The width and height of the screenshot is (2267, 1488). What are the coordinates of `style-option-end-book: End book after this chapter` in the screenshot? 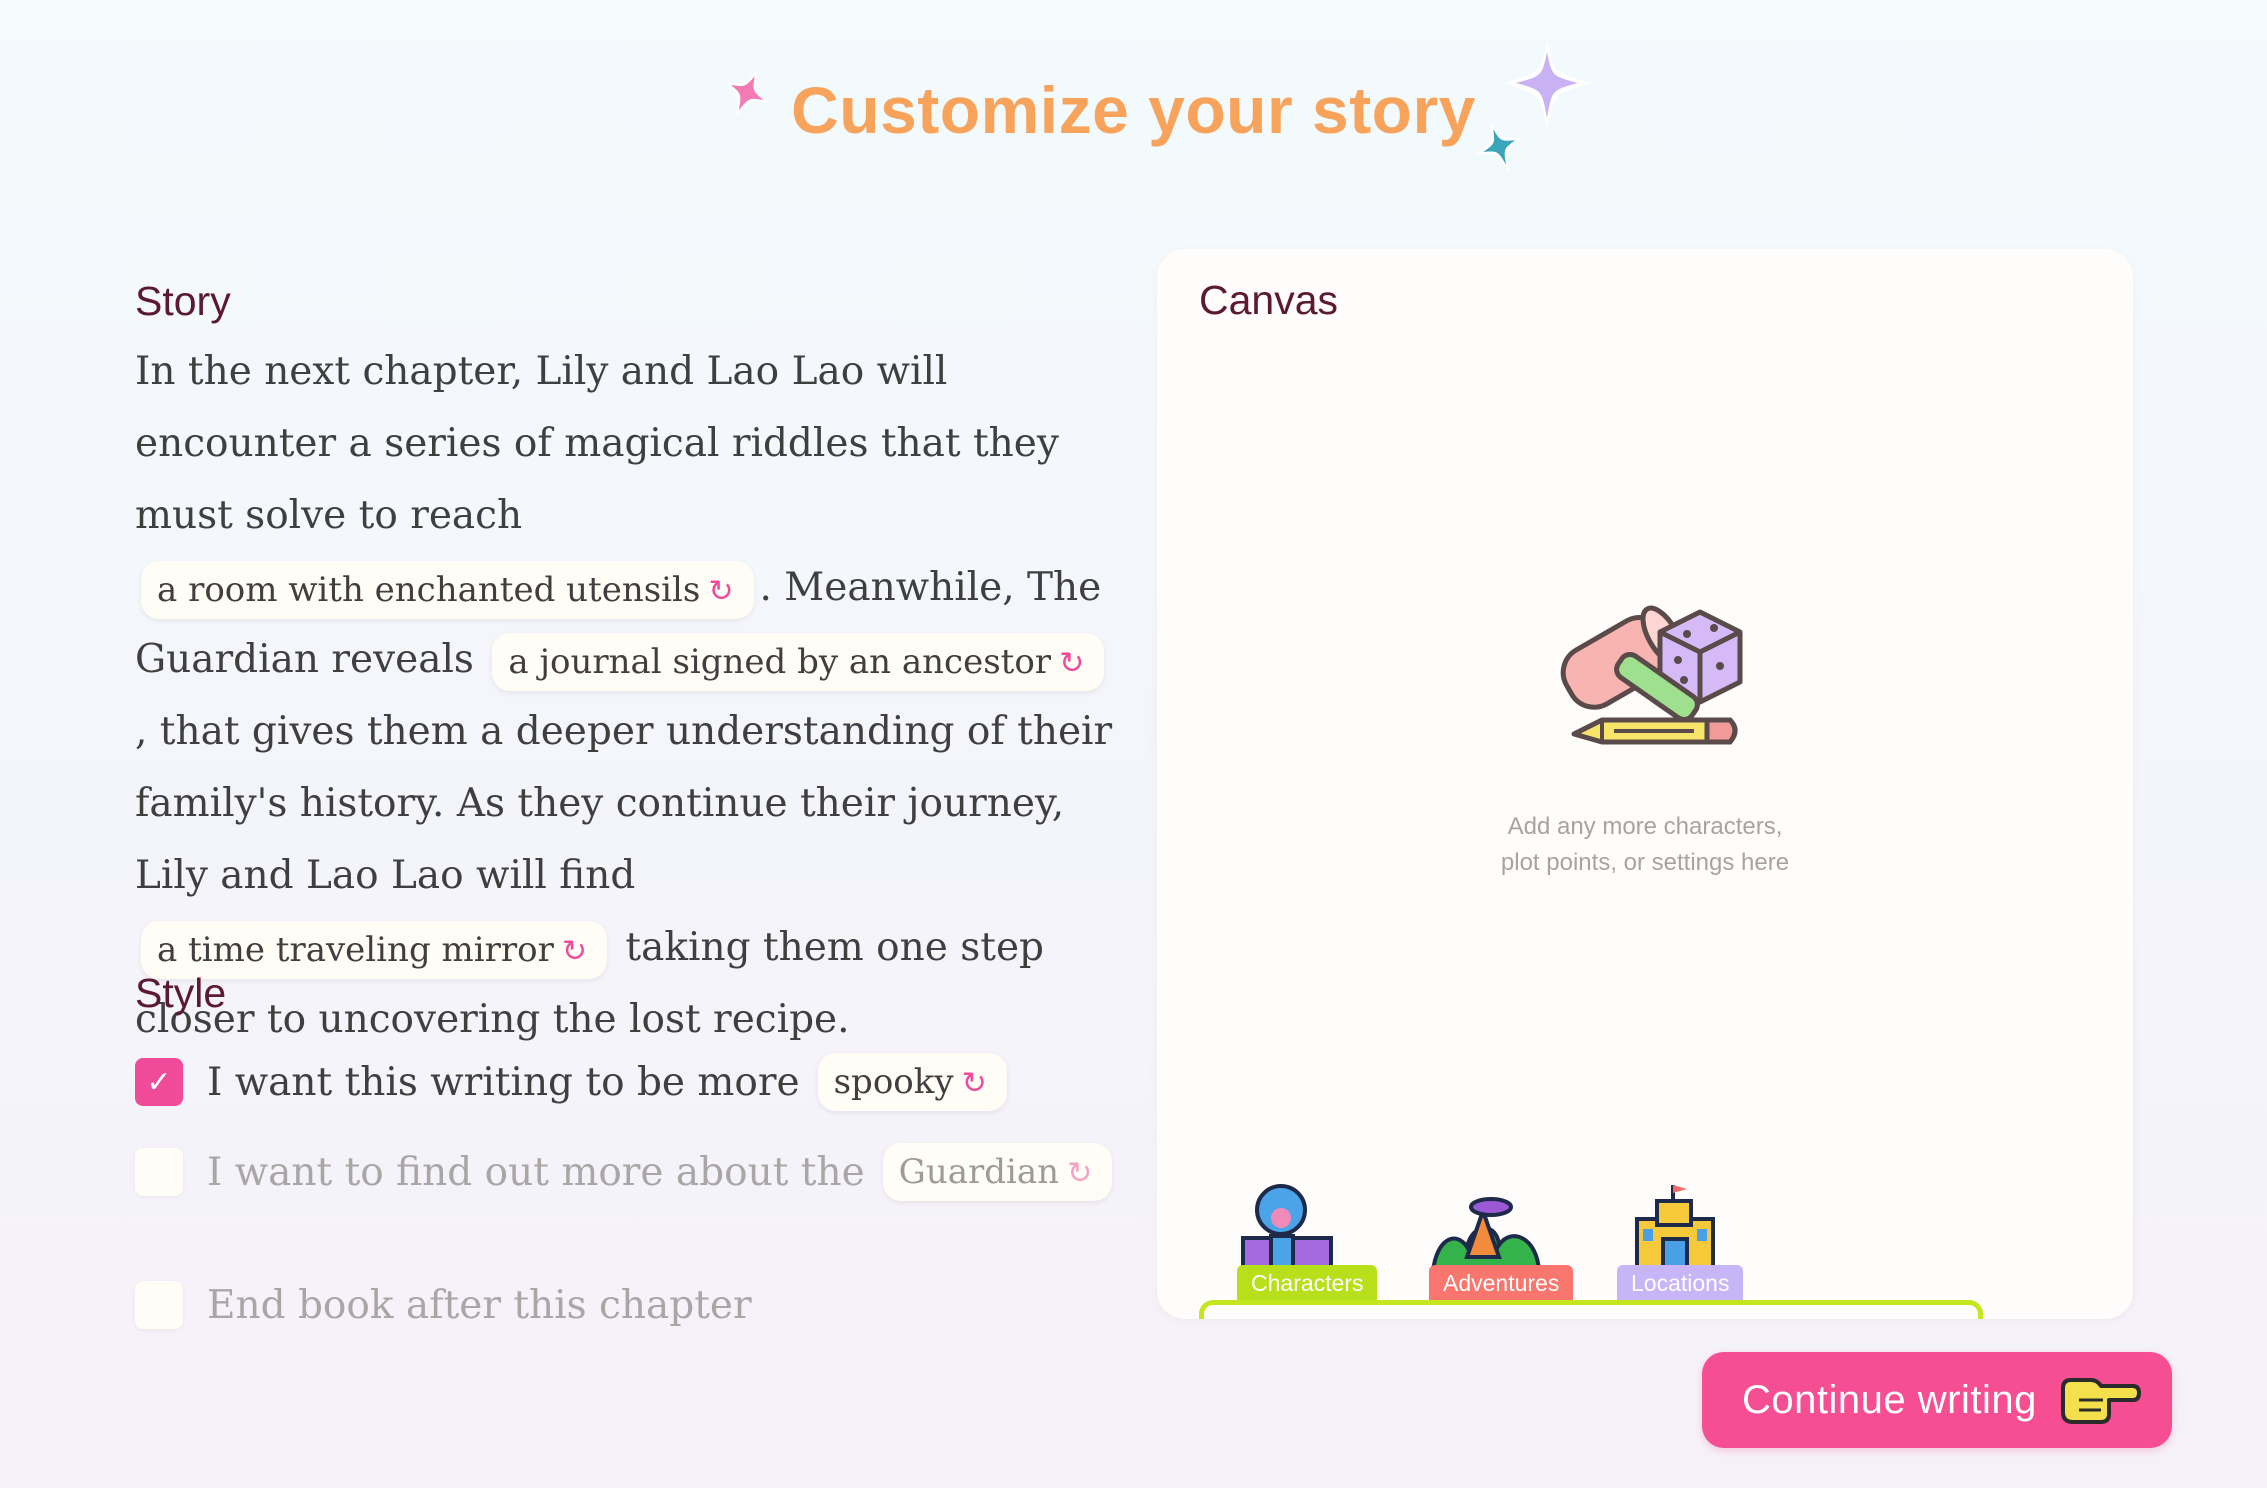 It's located at (443, 1305).